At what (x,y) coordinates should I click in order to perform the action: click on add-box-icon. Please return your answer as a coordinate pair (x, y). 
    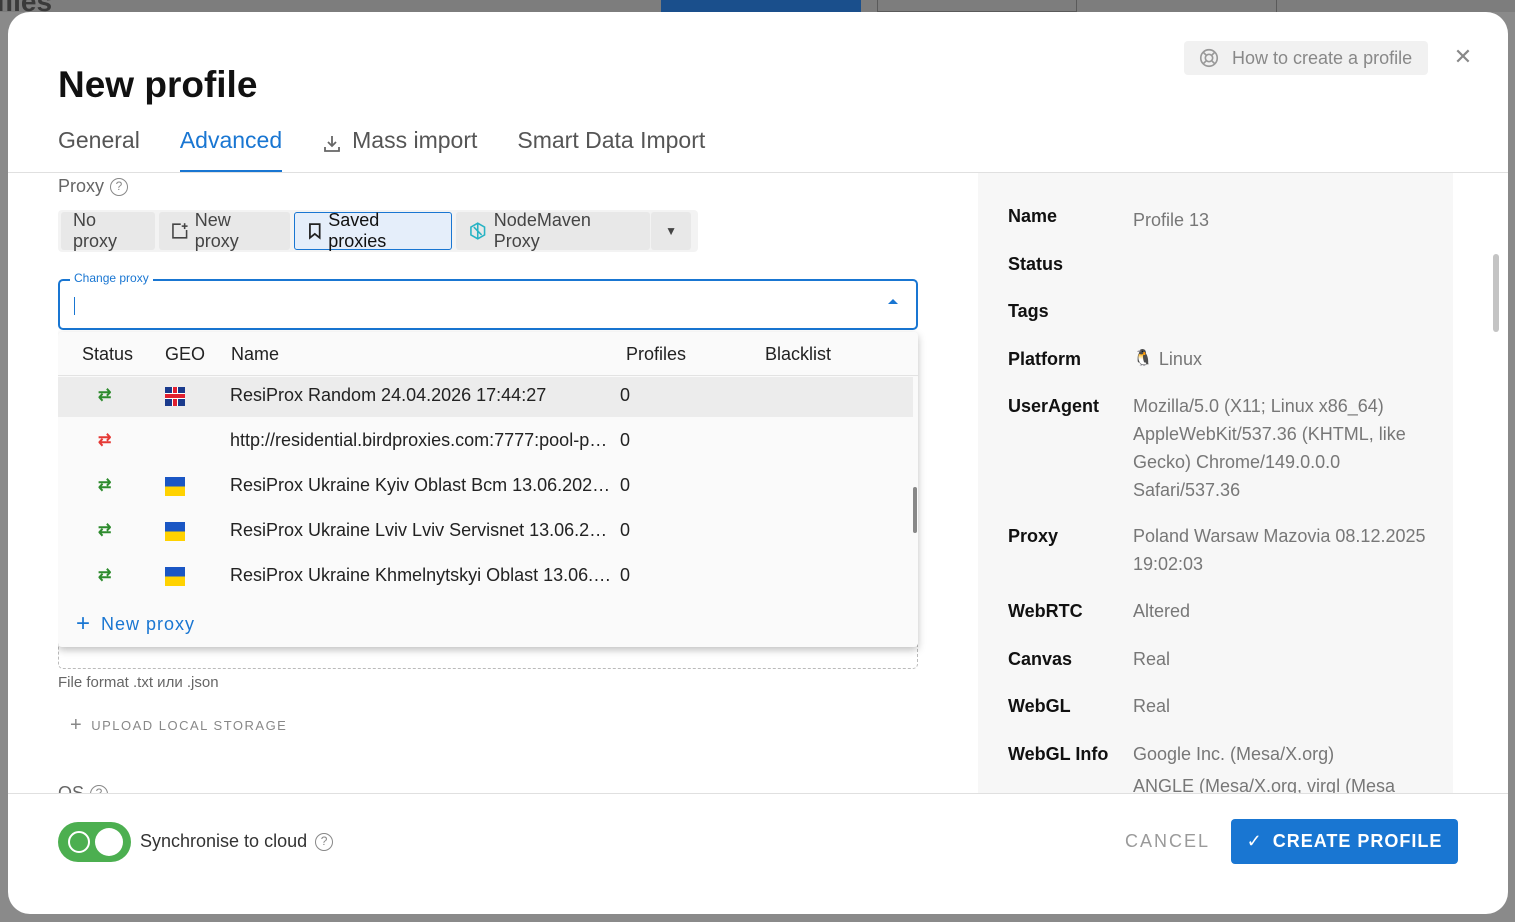
    Looking at the image, I should click on (180, 231).